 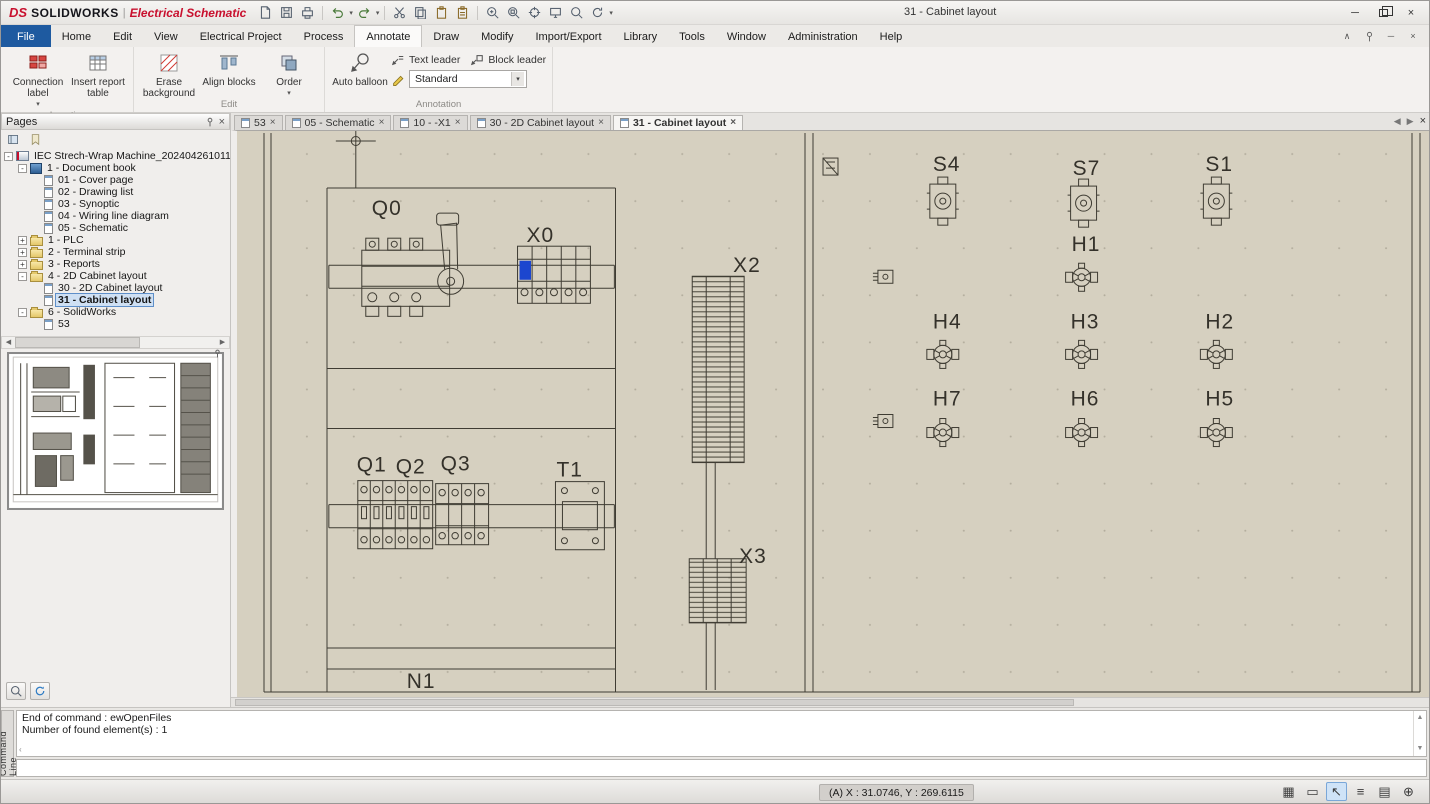 What do you see at coordinates (462, 12) in the screenshot?
I see `paste-special-icon` at bounding box center [462, 12].